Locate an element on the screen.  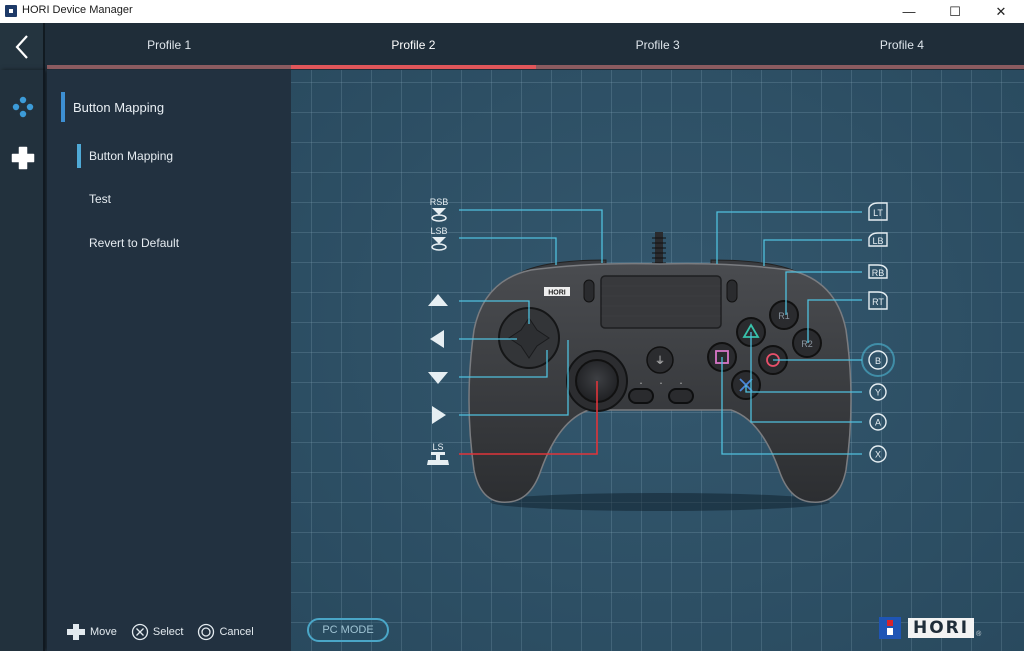
ps-logo: ⏚ is located at coordinates (660, 361).